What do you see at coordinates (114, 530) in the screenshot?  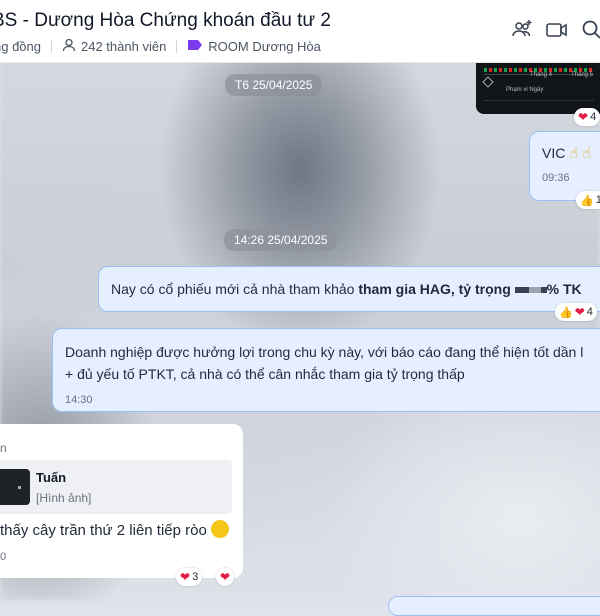 I see `message-text: thấy cây trần thứ 2 liên tiếp ròo` at bounding box center [114, 530].